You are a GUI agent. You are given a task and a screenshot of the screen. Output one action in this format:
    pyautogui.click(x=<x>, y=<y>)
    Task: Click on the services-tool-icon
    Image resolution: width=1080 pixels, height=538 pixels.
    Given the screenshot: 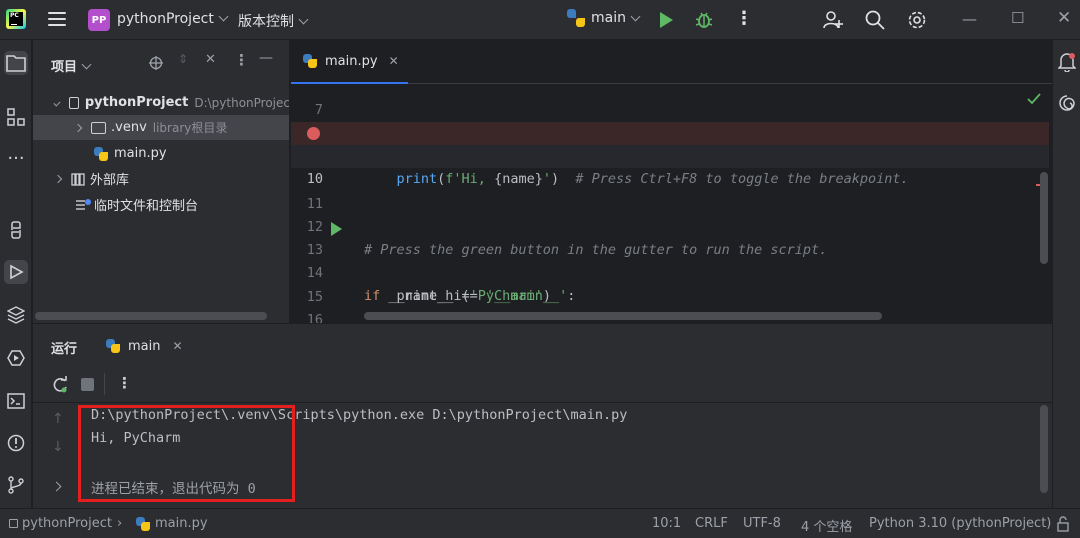 What is the action you would take?
    pyautogui.click(x=16, y=358)
    